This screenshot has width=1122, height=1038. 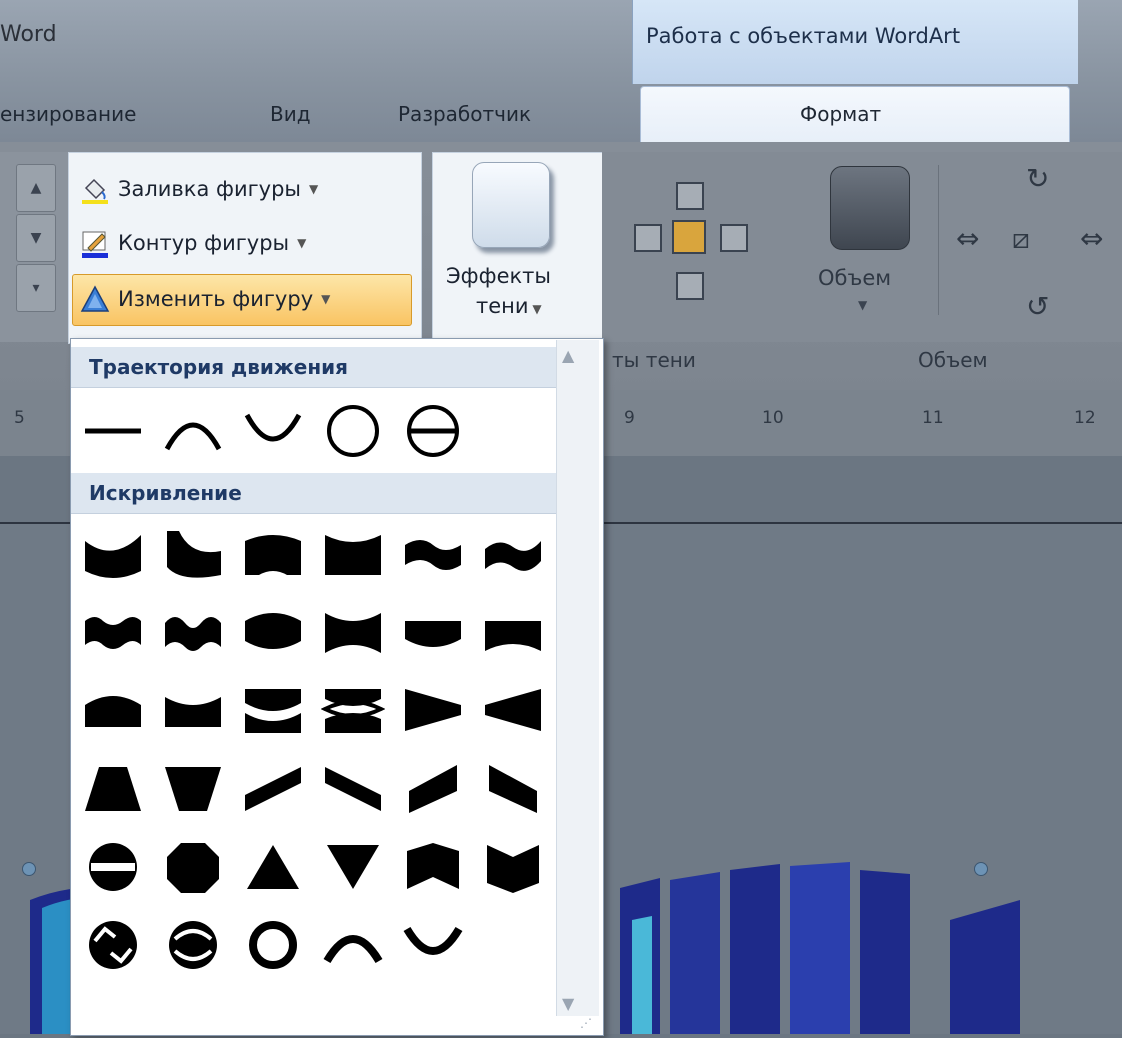 What do you see at coordinates (216, 299) in the screenshot?
I see `change-shape-label: Изменить фигуру` at bounding box center [216, 299].